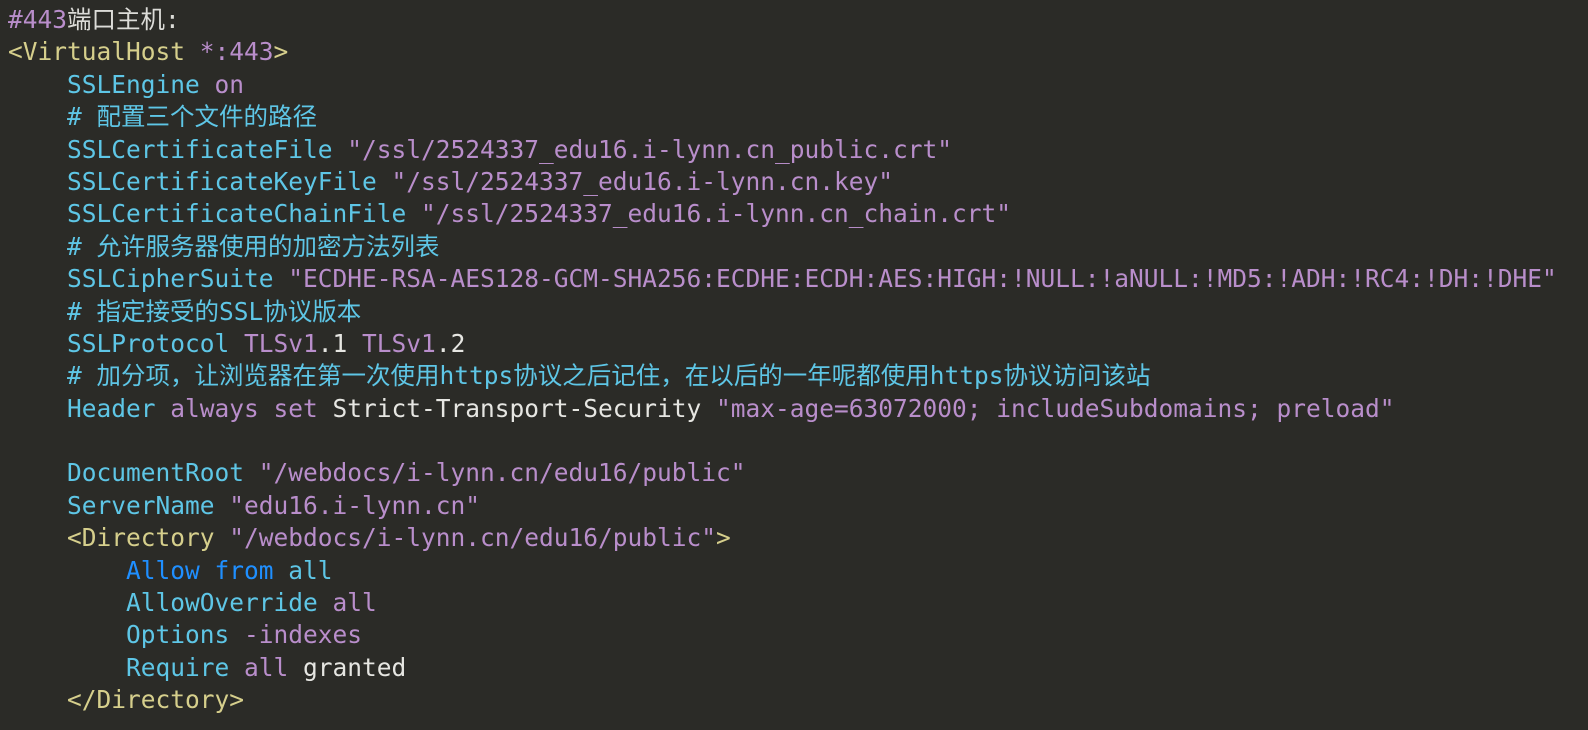 The width and height of the screenshot is (1588, 730). Describe the element at coordinates (782, 700) in the screenshot. I see `code-line: </Directory>` at that location.